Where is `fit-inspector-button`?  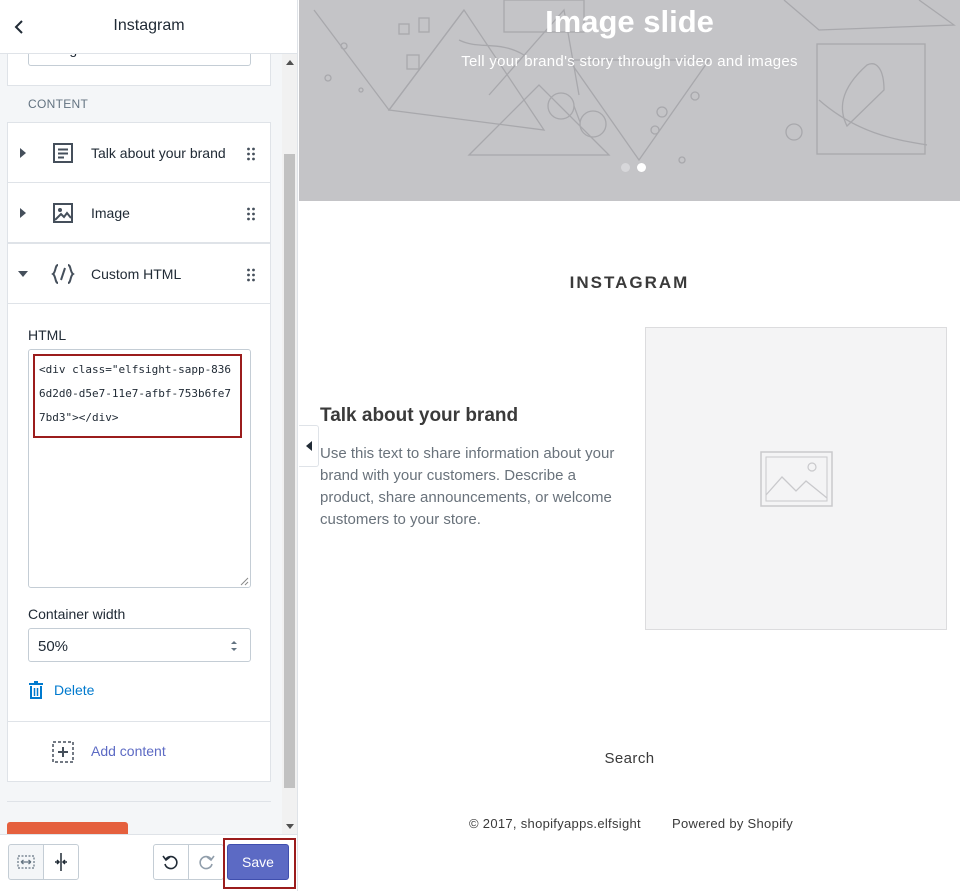
fit-inspector-button is located at coordinates (61, 862).